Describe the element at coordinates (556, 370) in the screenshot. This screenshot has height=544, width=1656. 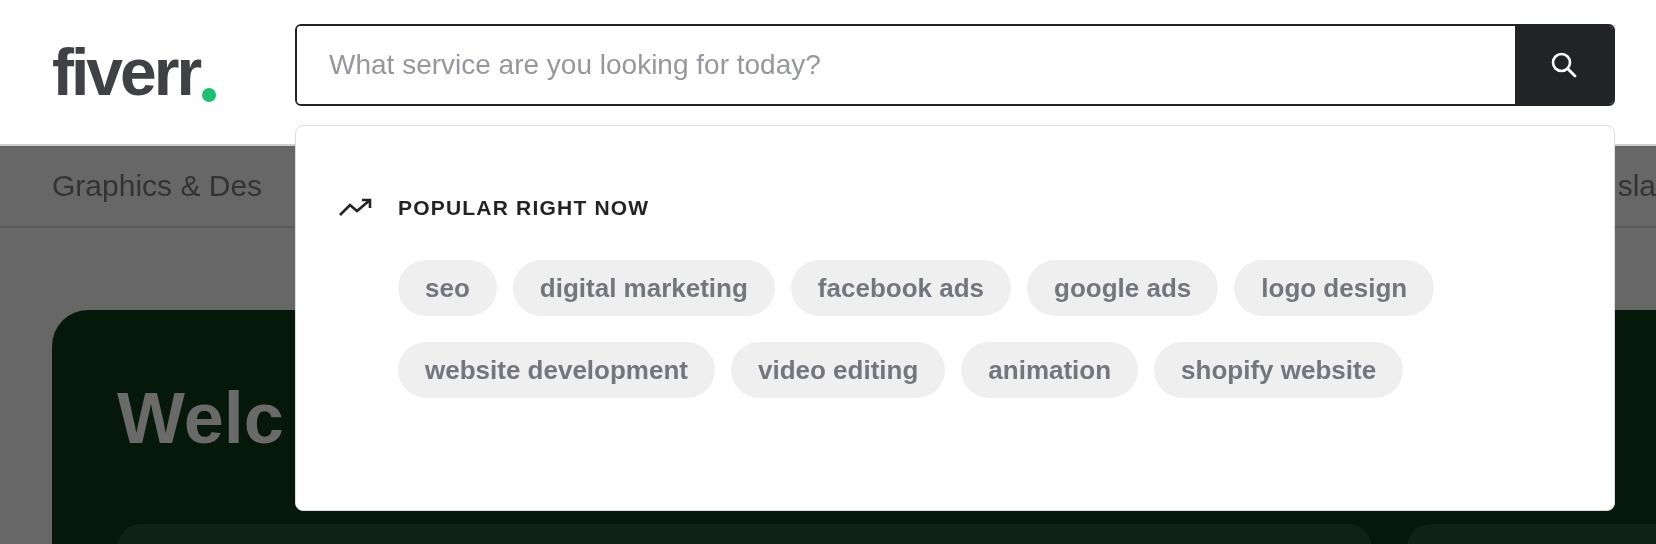
I see `suggestion-chip: website development` at that location.